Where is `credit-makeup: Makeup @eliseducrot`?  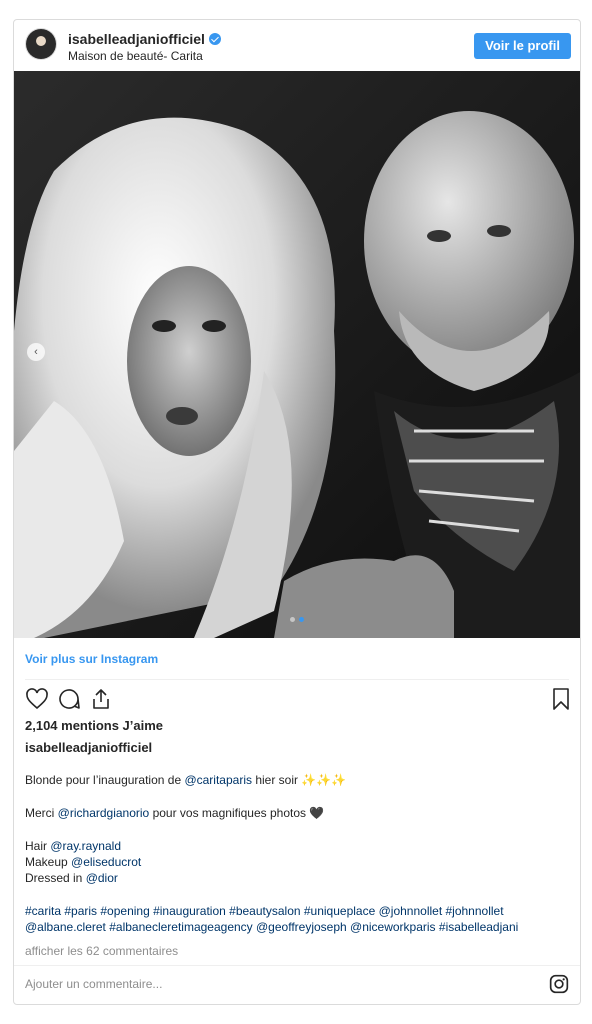
credit-makeup: Makeup @eliseducrot is located at coordinates (299, 862).